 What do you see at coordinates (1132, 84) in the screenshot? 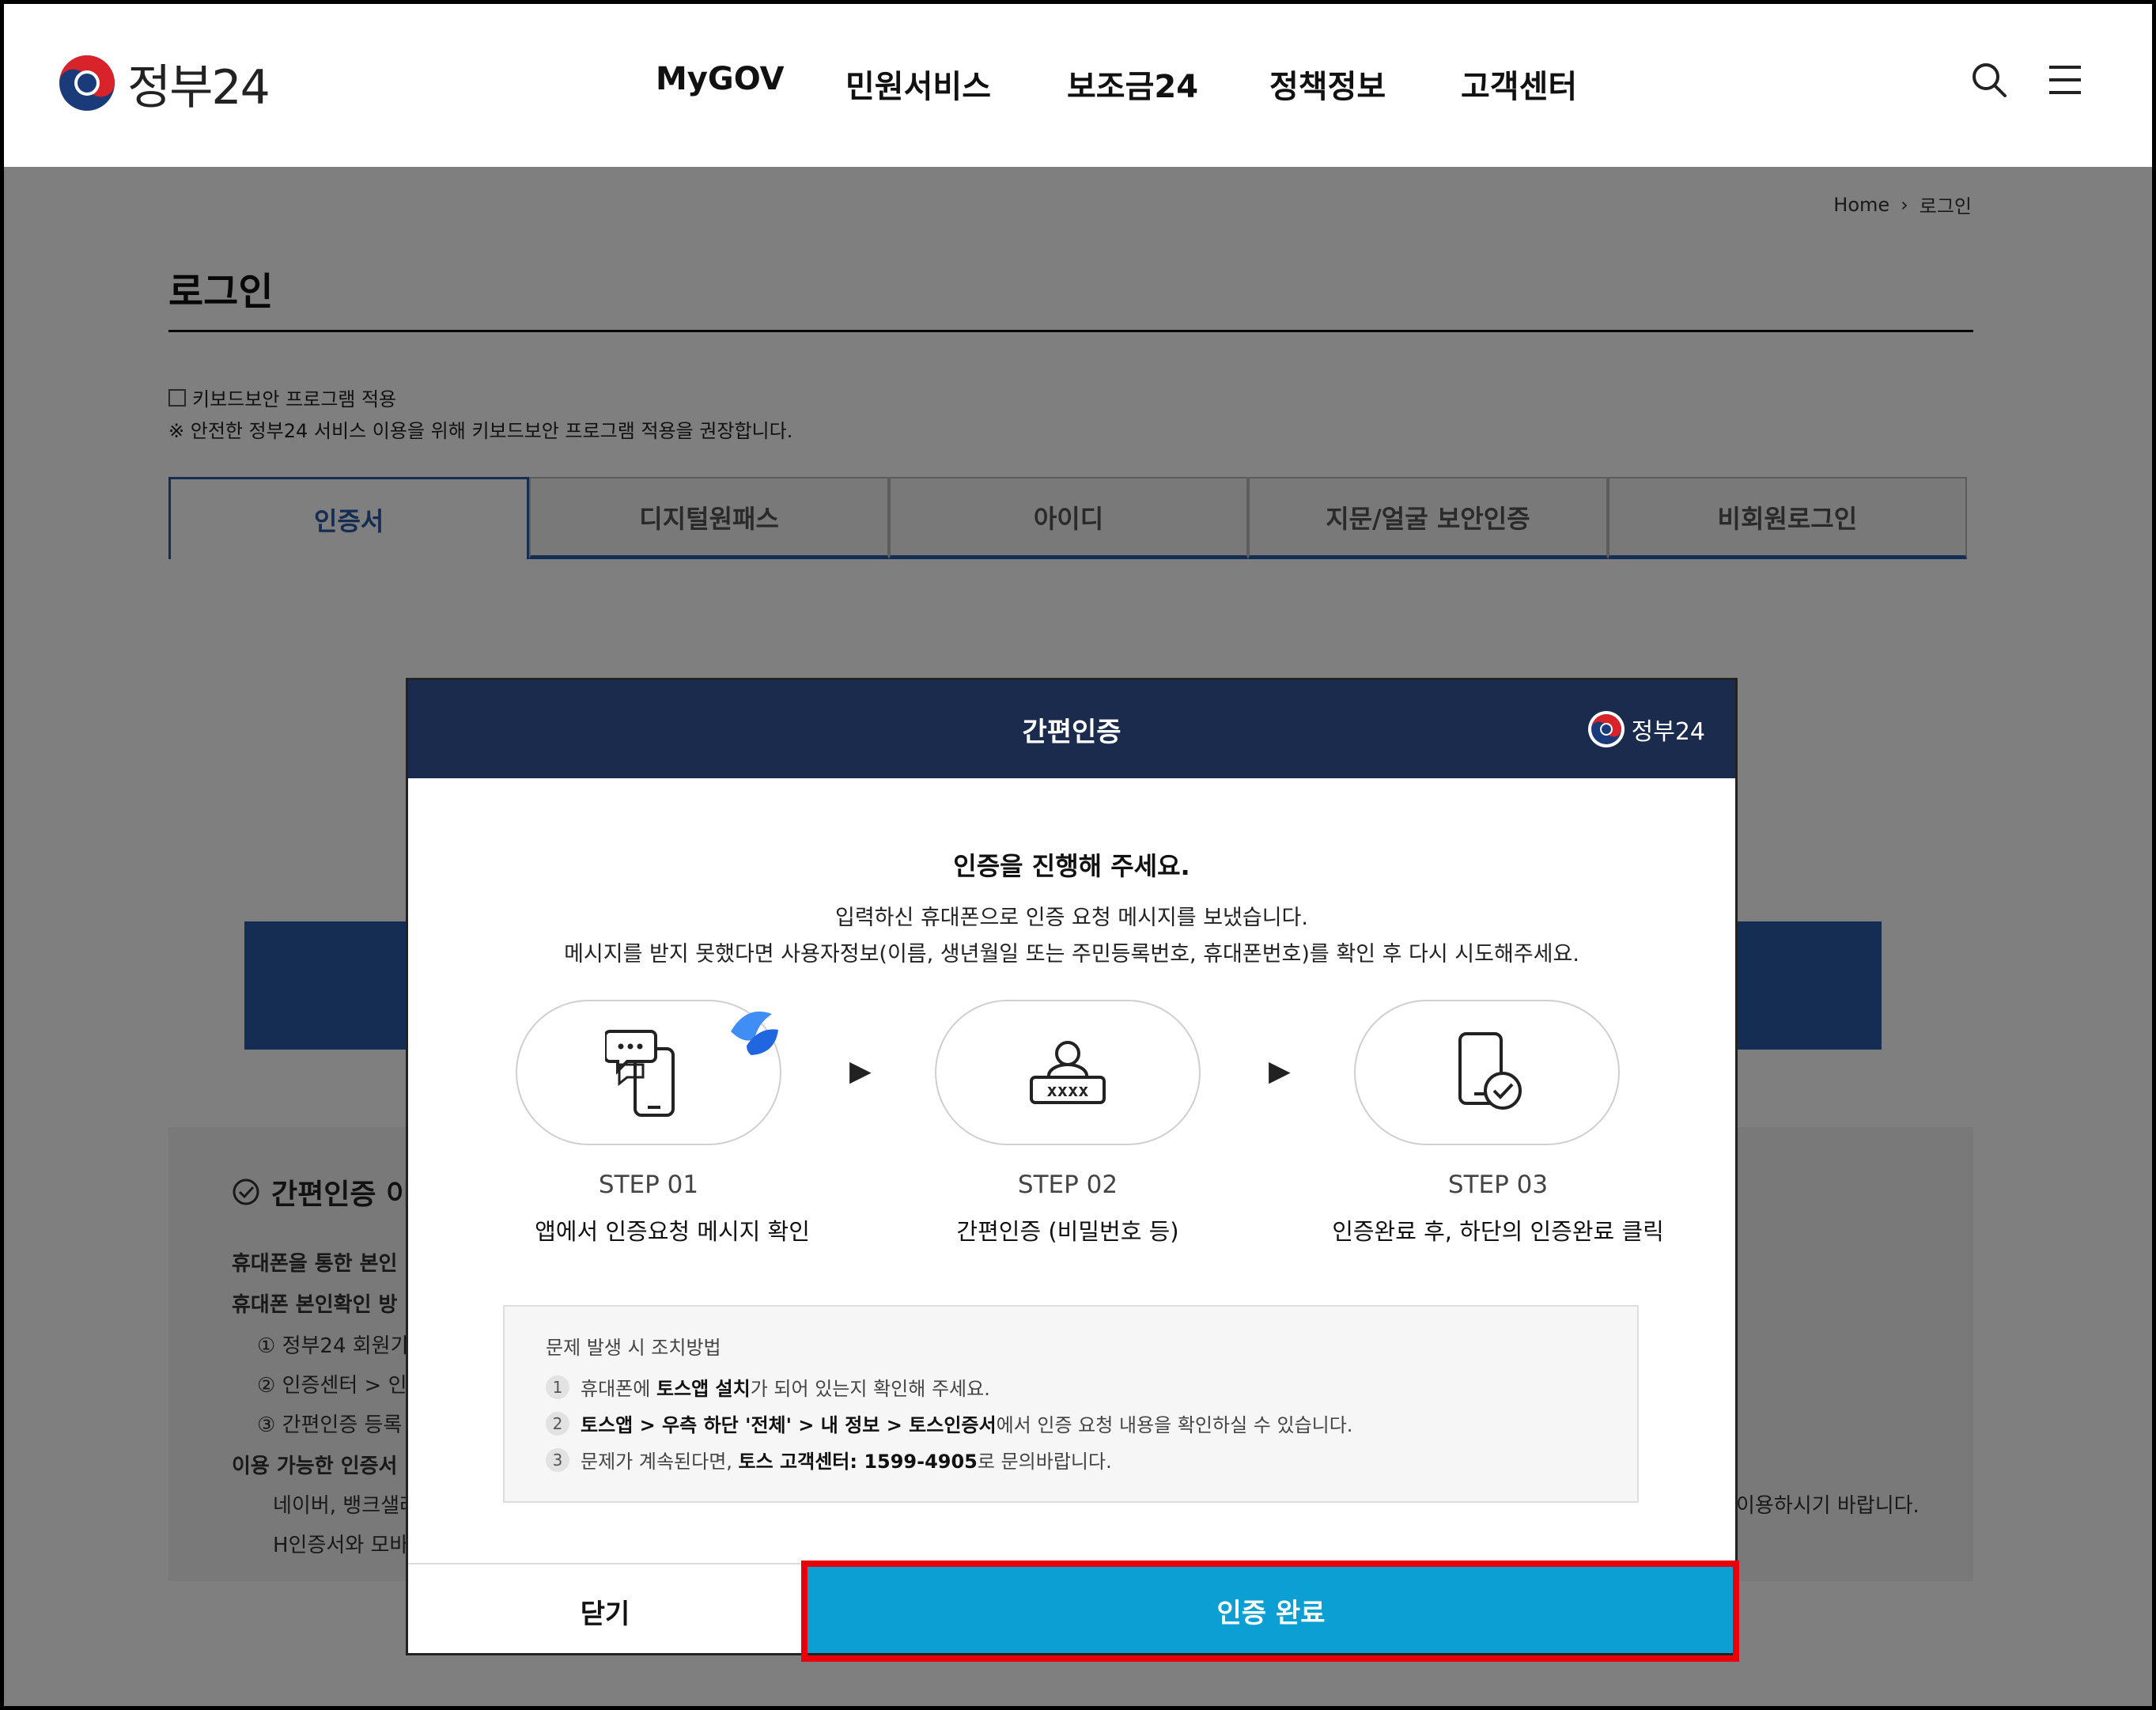
I see `nav-subsidy24: 보조금24` at bounding box center [1132, 84].